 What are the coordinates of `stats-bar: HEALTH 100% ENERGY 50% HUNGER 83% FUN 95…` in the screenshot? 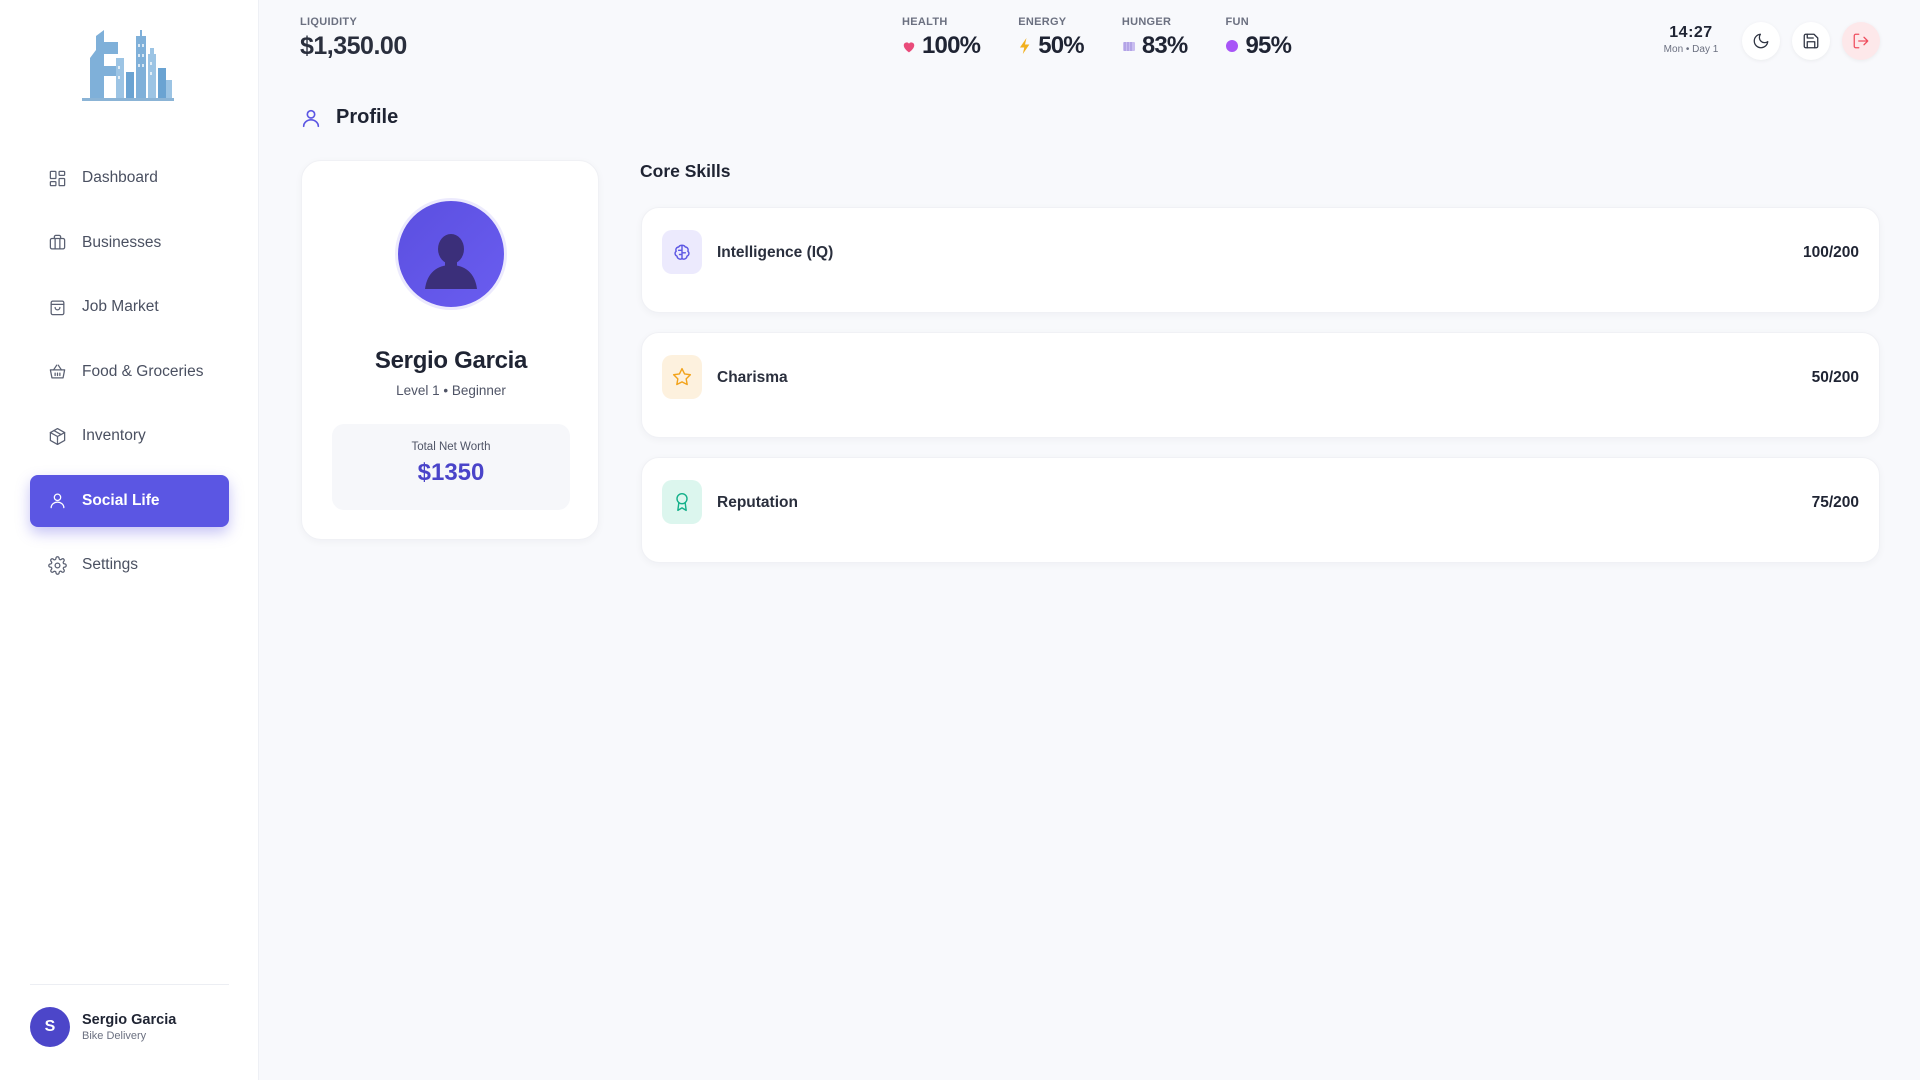 It's located at (1115, 38).